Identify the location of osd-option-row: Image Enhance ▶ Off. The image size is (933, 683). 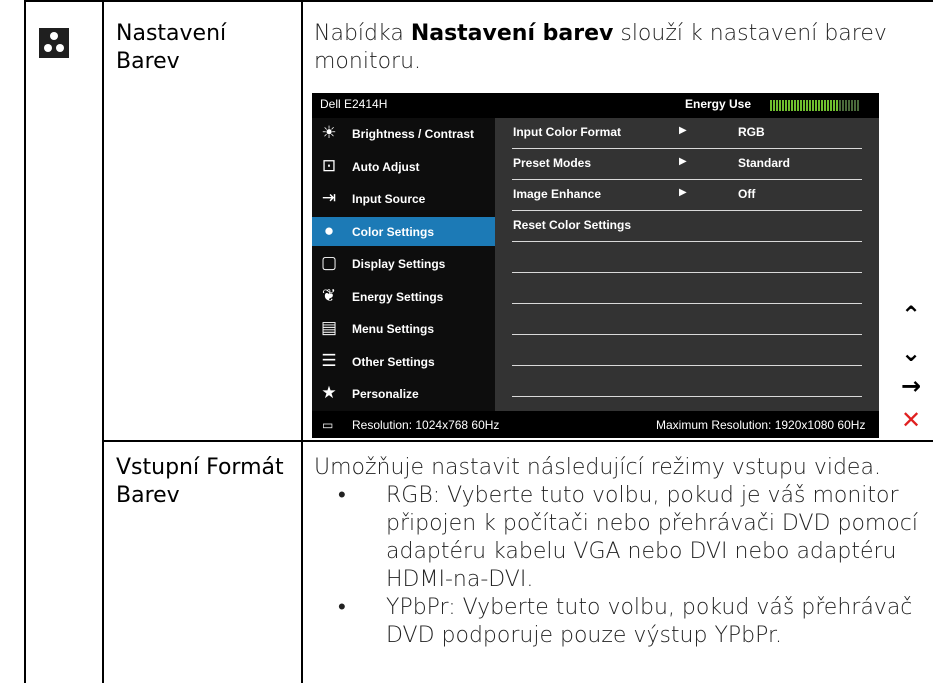
(687, 195).